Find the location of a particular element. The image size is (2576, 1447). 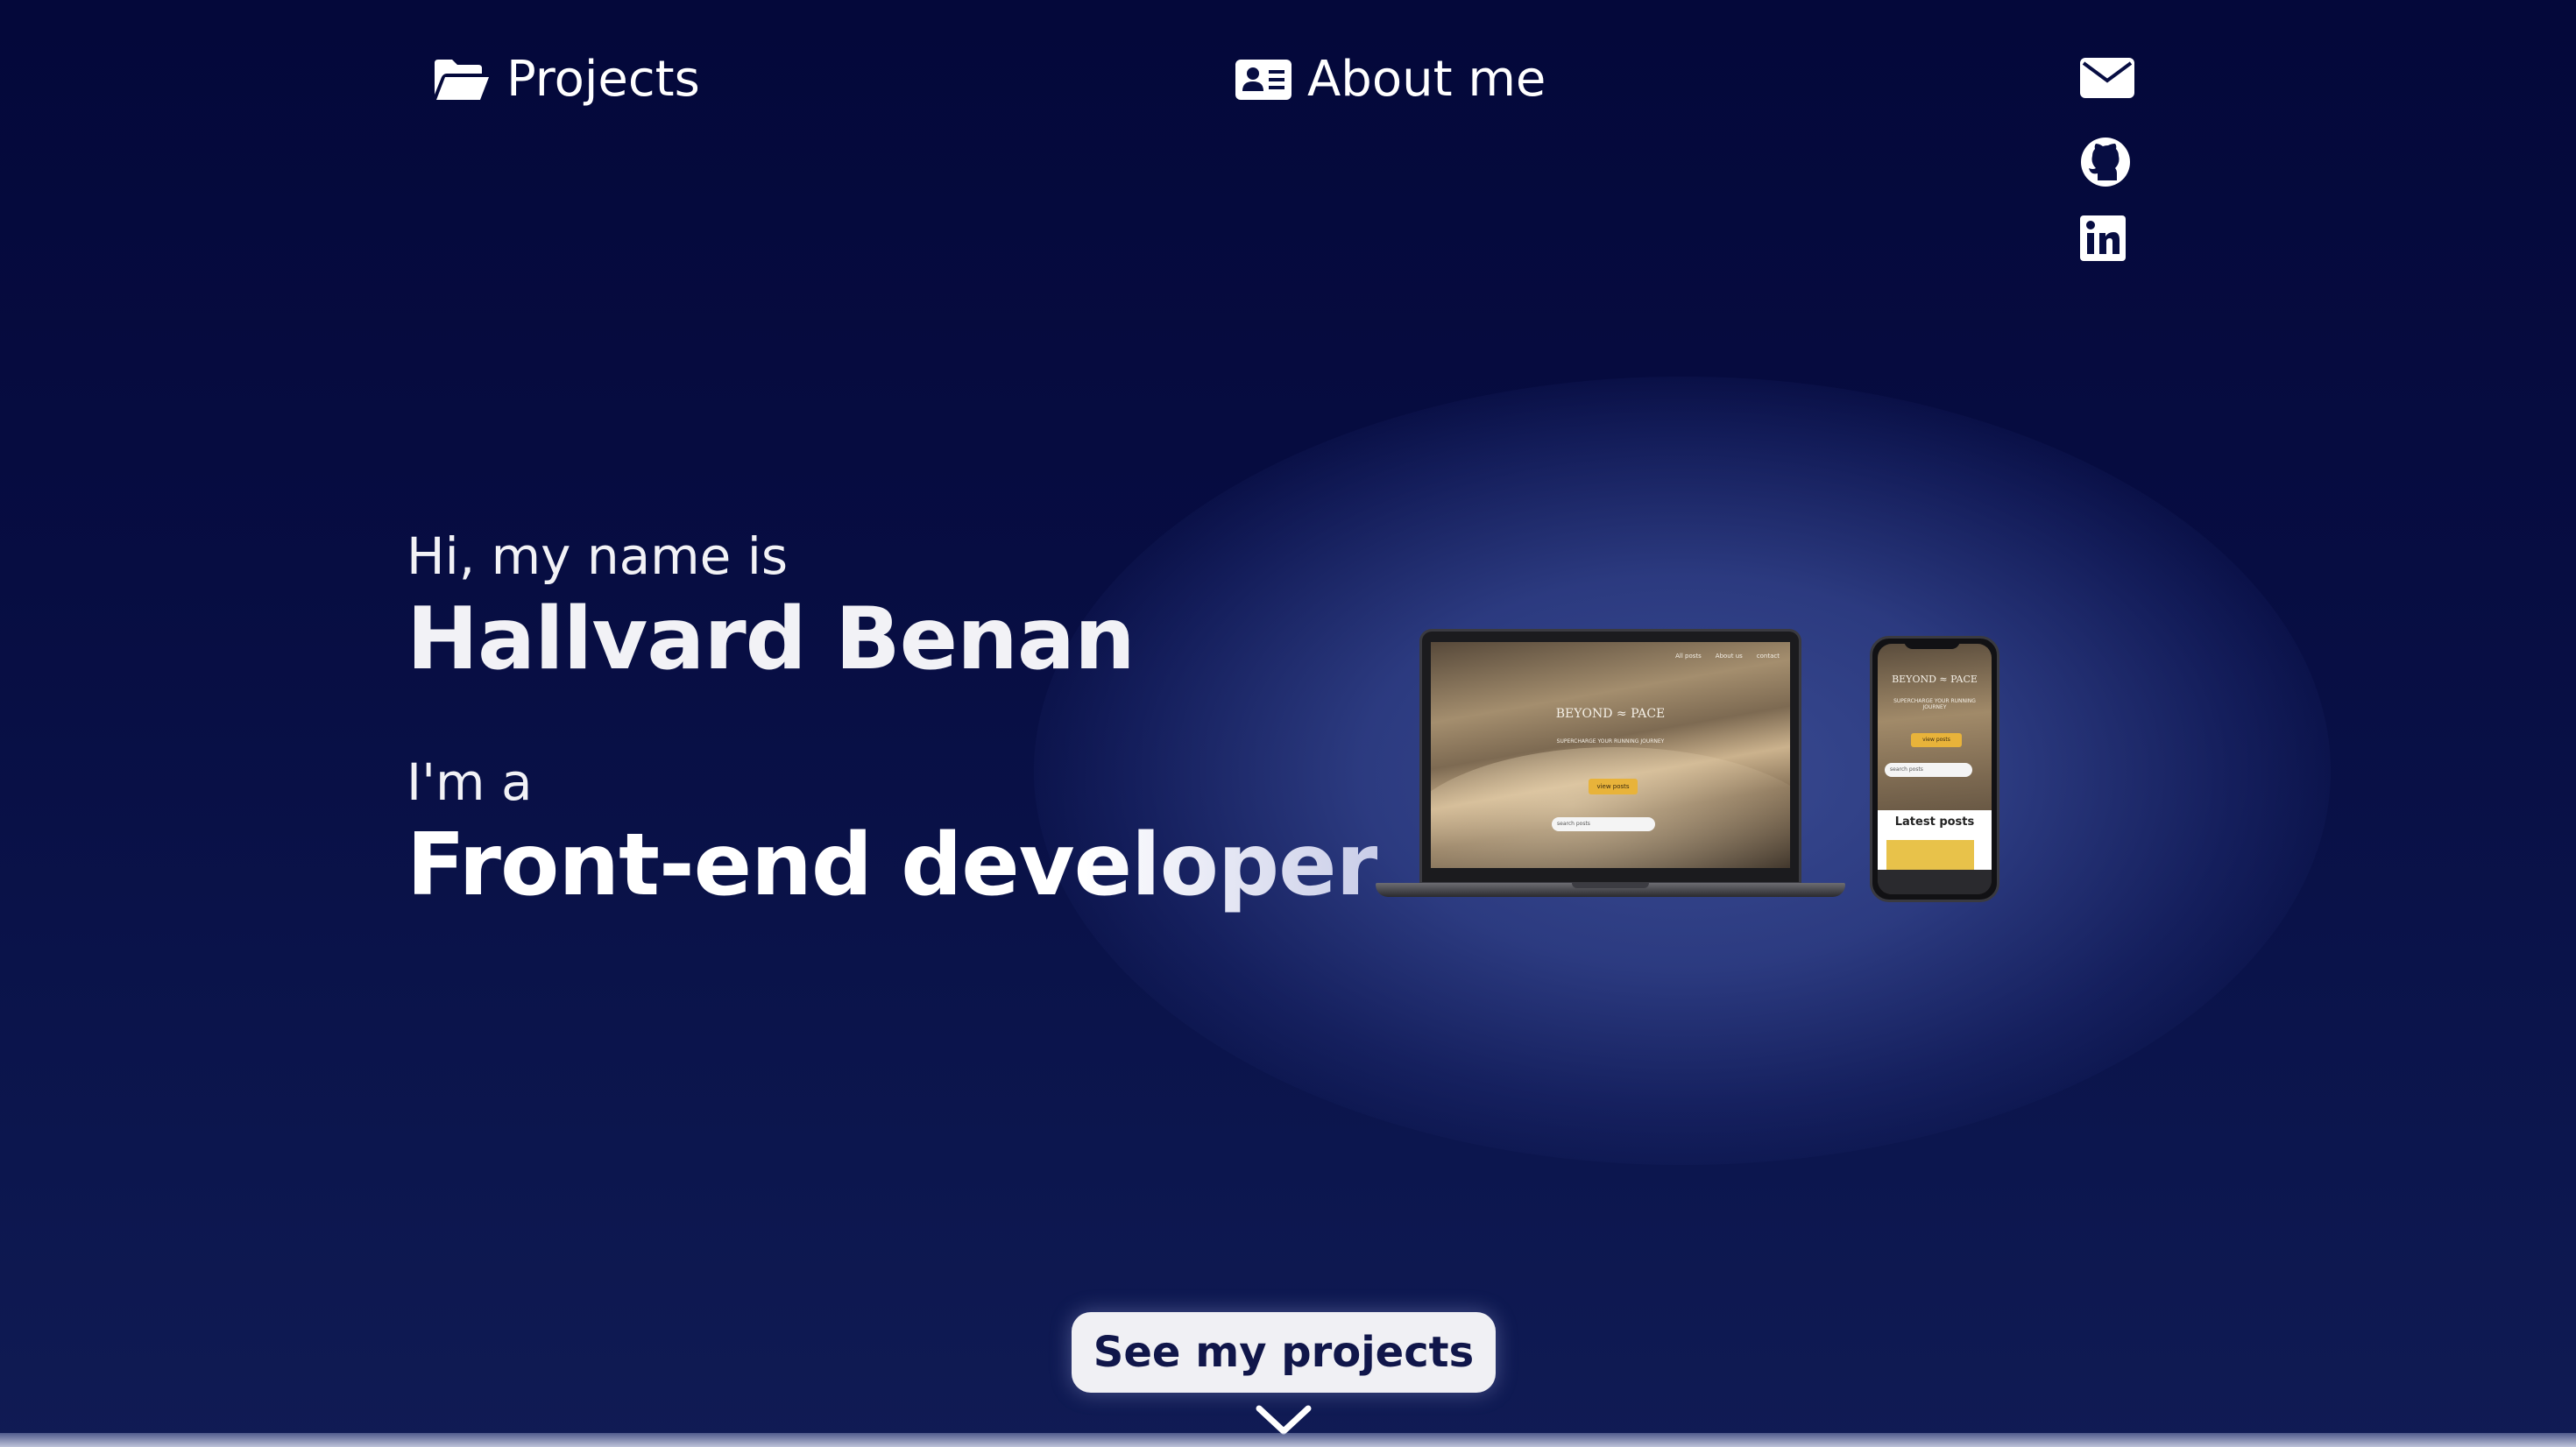

phone-tagline: SUPERCHARGE YOUR RUNNING JOURNEY is located at coordinates (1934, 704).